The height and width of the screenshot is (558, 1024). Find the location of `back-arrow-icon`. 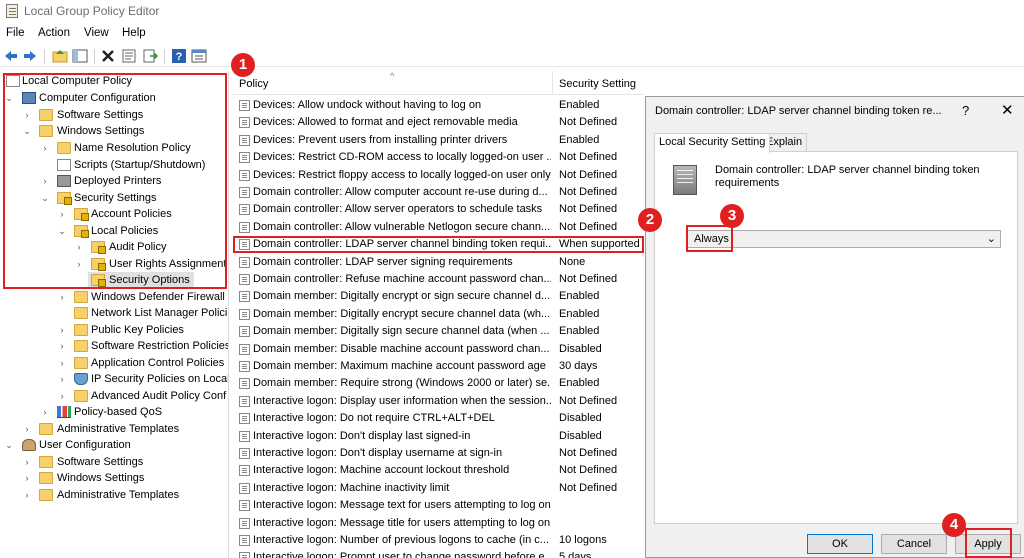

back-arrow-icon is located at coordinates (11, 56).